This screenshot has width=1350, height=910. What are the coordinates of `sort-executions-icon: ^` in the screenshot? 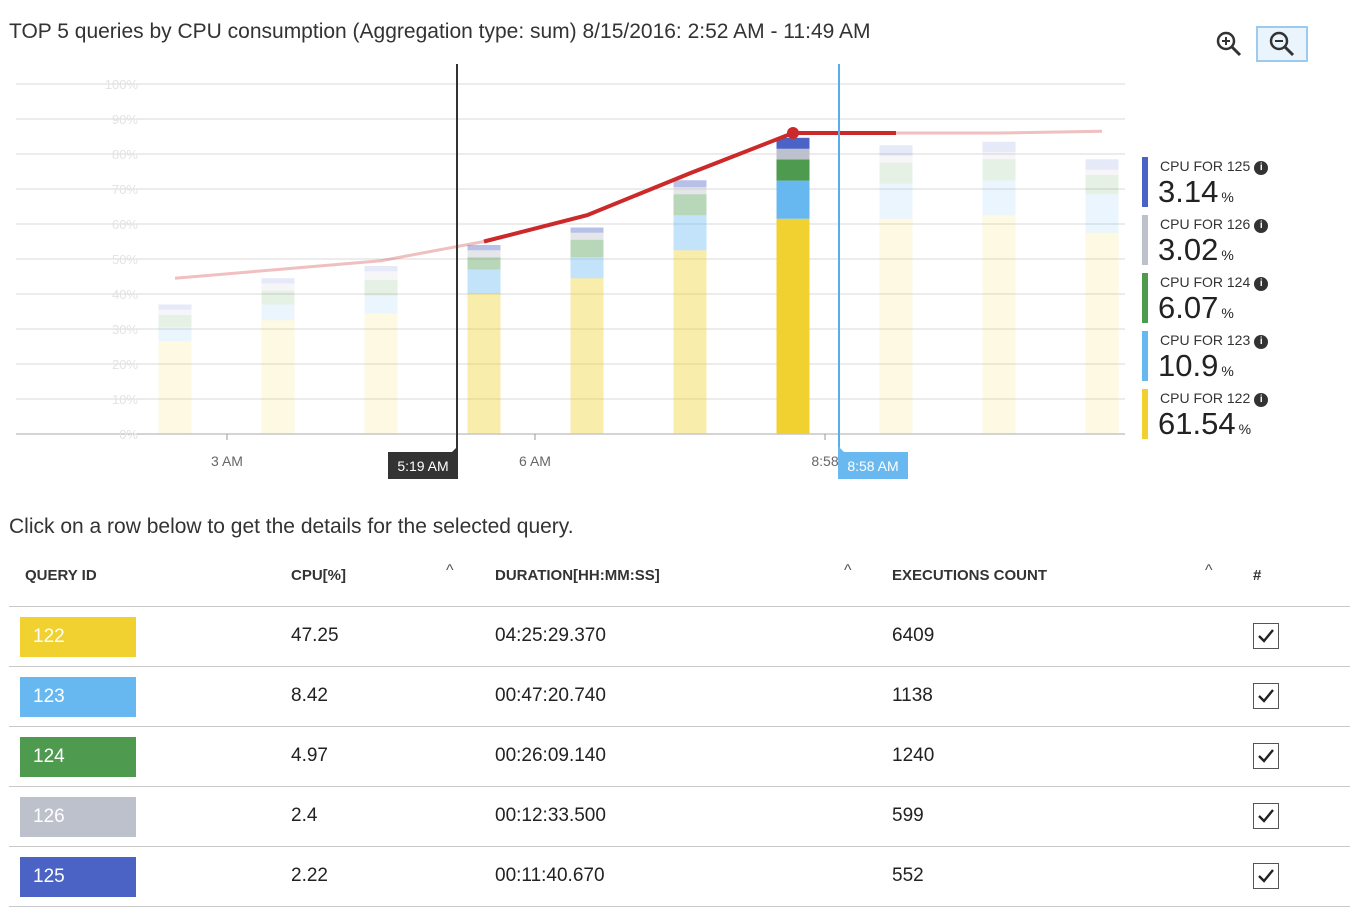 It's located at (1209, 571).